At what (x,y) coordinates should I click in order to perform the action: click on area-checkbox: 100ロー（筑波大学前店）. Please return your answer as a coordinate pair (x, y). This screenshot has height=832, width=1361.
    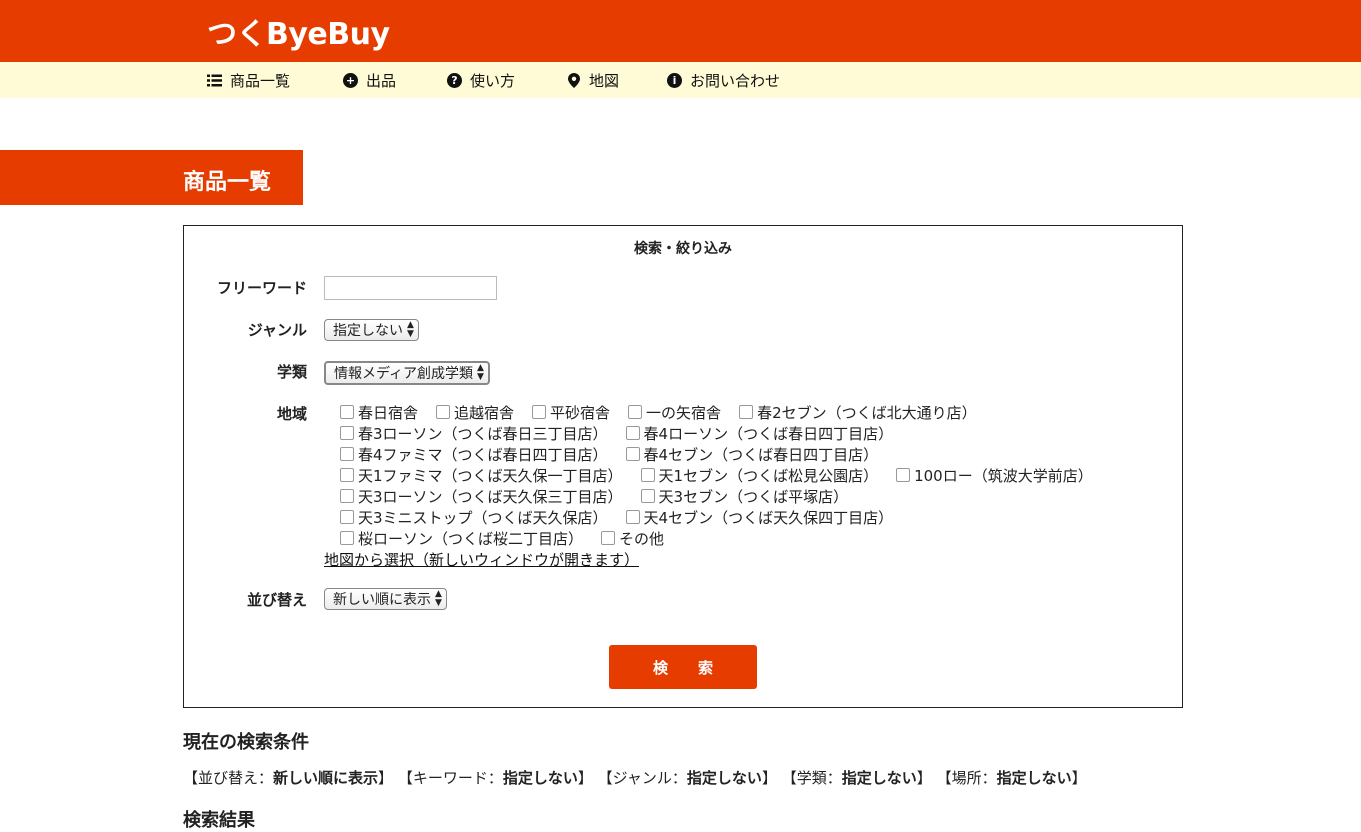
    Looking at the image, I should click on (994, 475).